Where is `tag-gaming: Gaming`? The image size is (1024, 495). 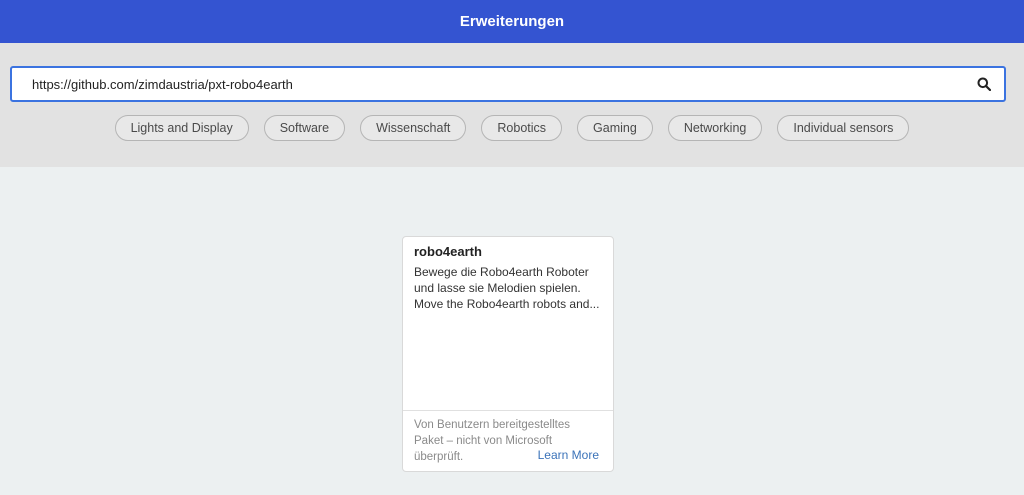
tag-gaming: Gaming is located at coordinates (615, 128).